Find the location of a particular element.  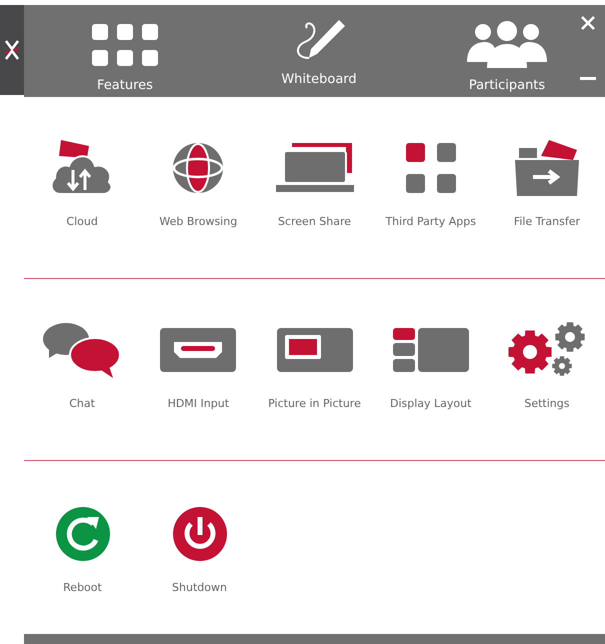

laptop-icon is located at coordinates (315, 168).